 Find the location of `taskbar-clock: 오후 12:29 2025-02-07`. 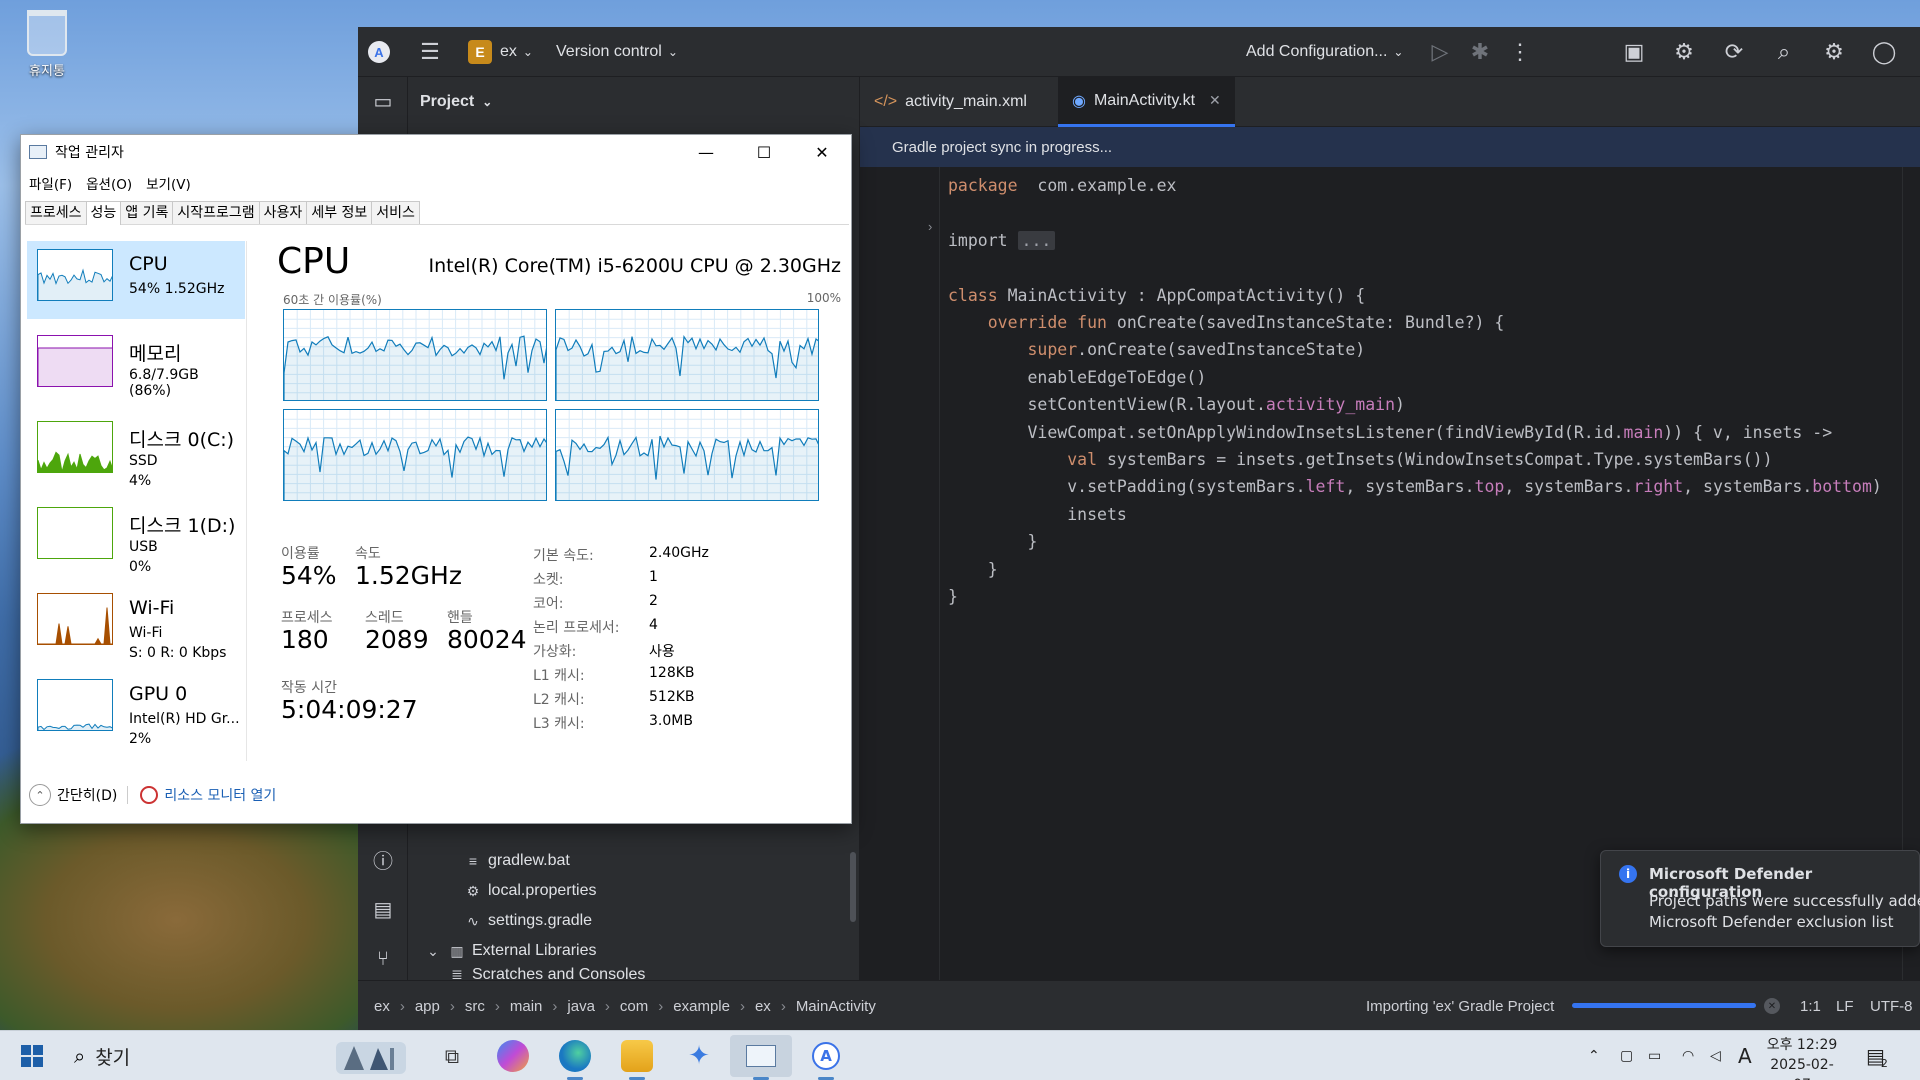

taskbar-clock: 오후 12:29 2025-02-07 is located at coordinates (1802, 1057).